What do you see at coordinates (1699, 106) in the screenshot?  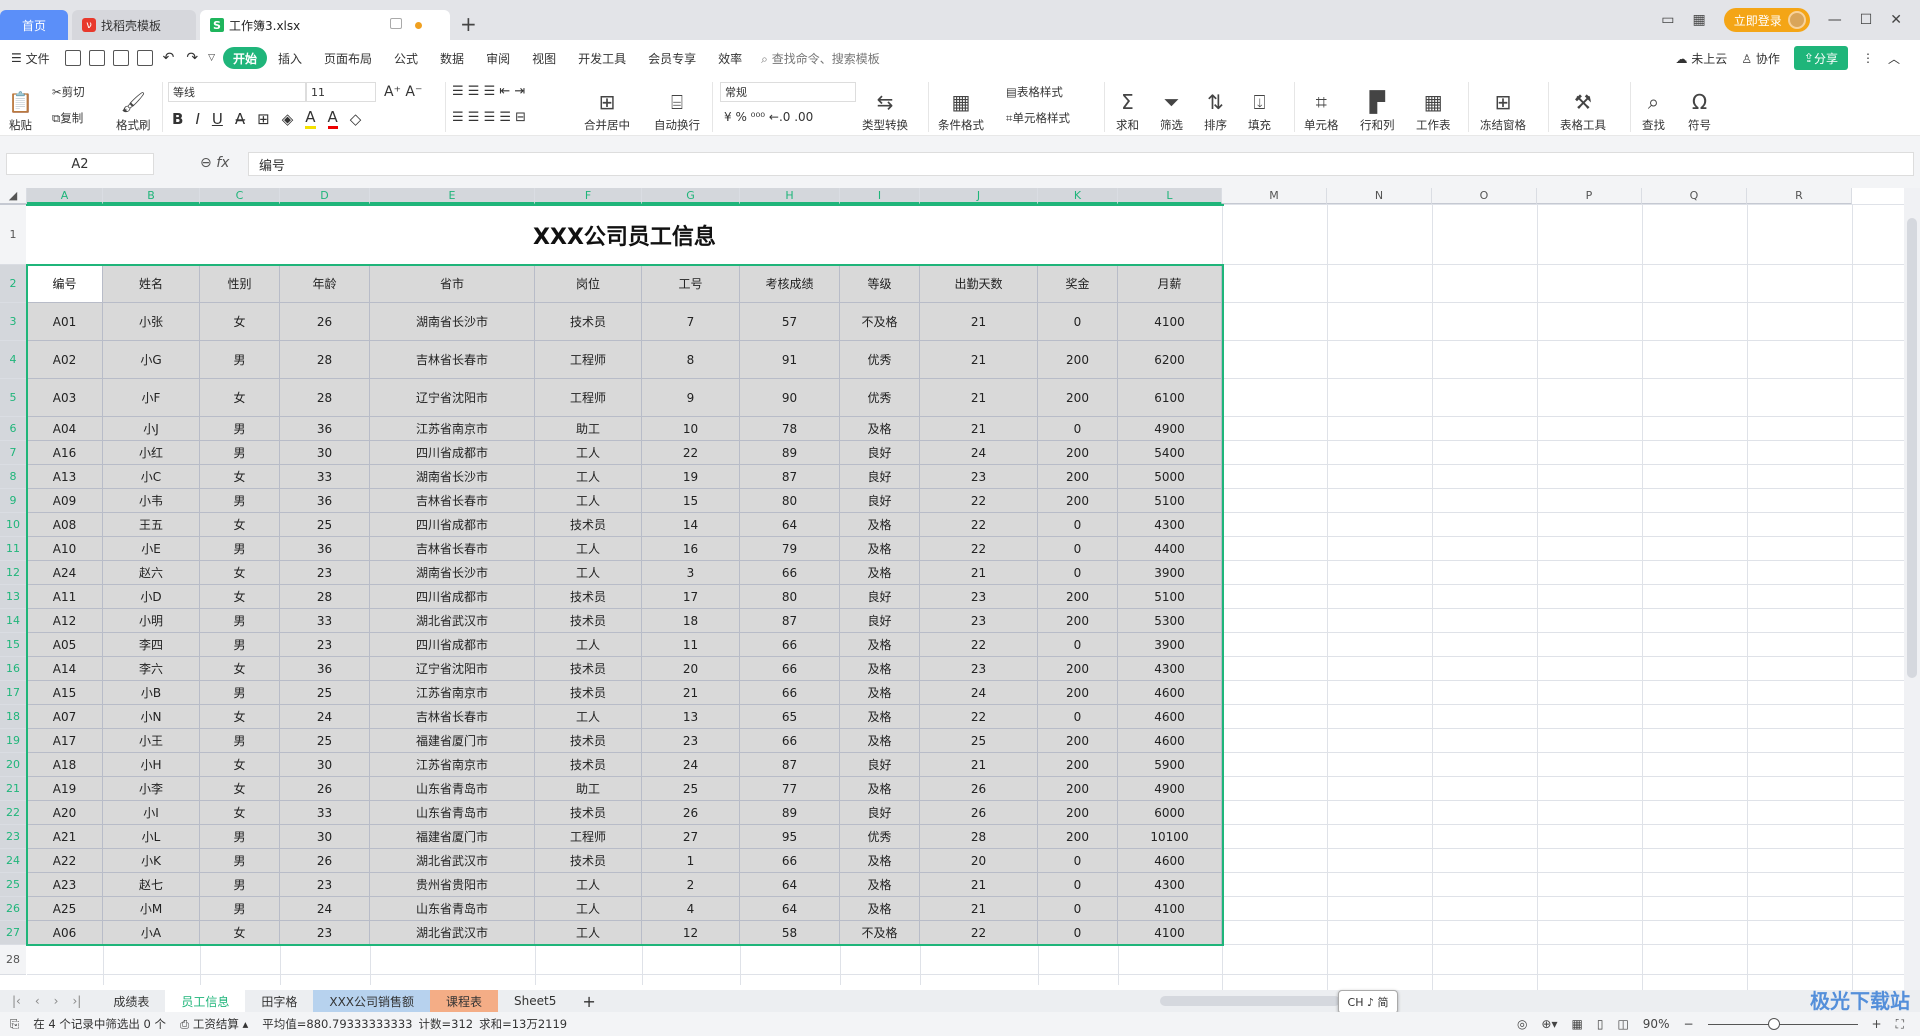 I see `symbol-button: Ω 符号` at bounding box center [1699, 106].